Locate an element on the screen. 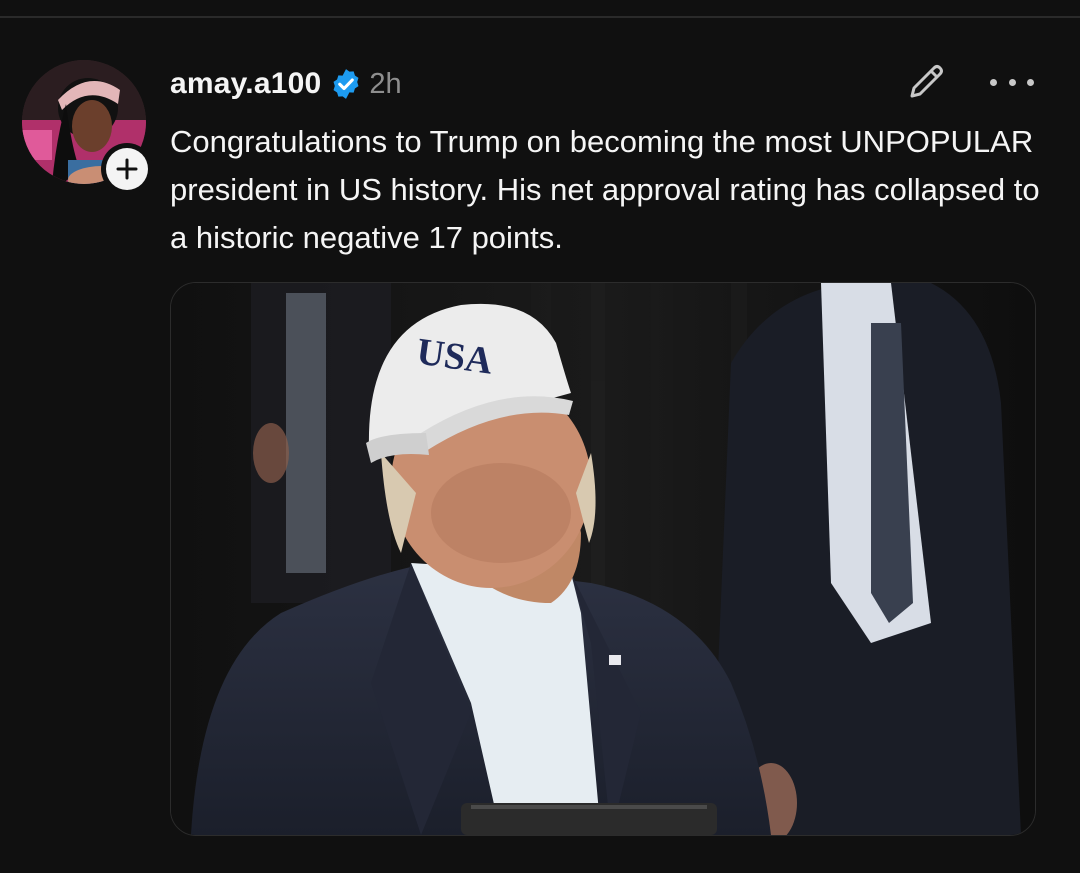 This screenshot has width=1080, height=873. post-timestamp: 2h is located at coordinates (385, 83).